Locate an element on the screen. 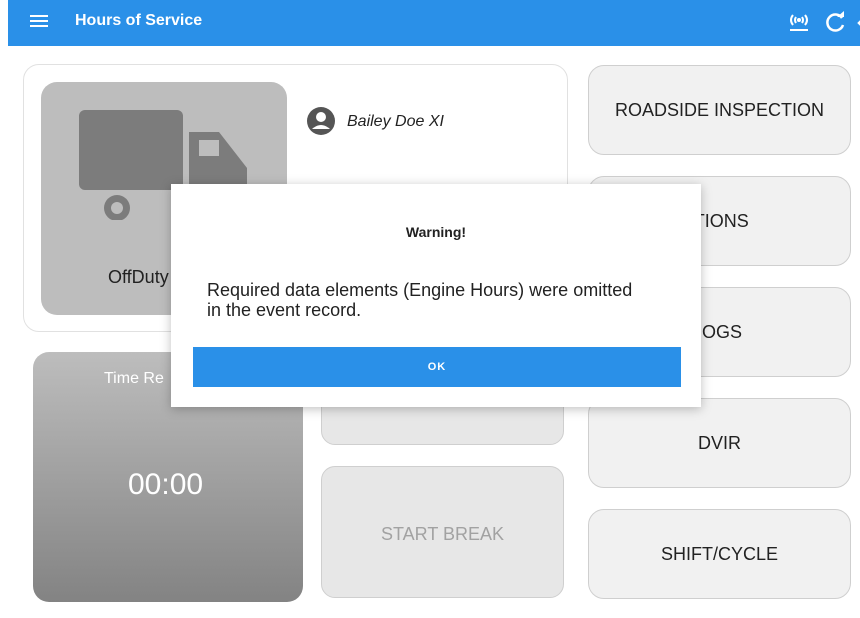  driver-name: Bailey Doe XI is located at coordinates (395, 121).